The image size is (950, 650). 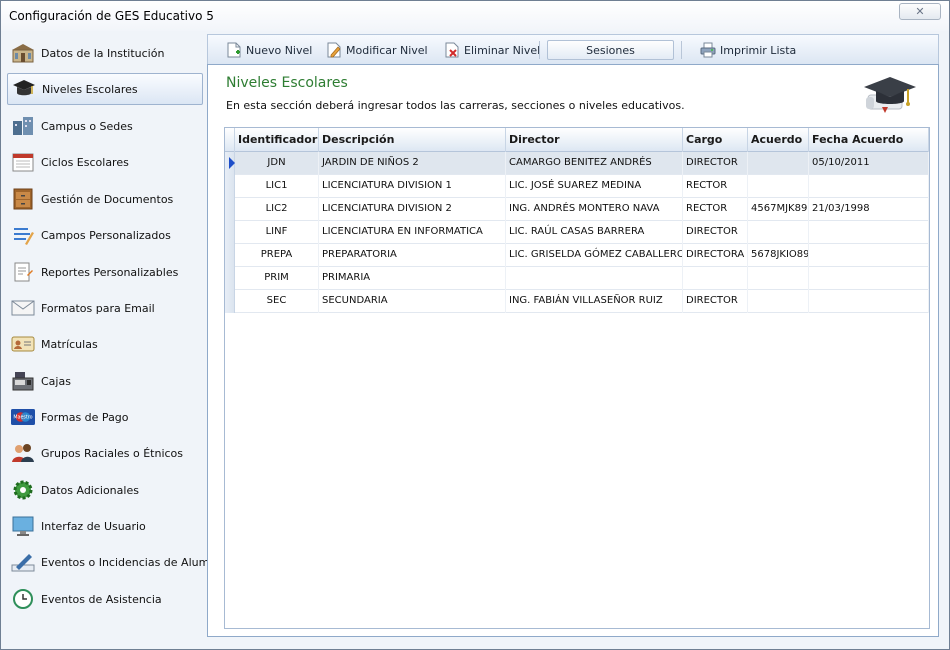 I want to click on table-cell: ING. FABIÁN VILLASEÑOR RUIZ, so click(x=594, y=301).